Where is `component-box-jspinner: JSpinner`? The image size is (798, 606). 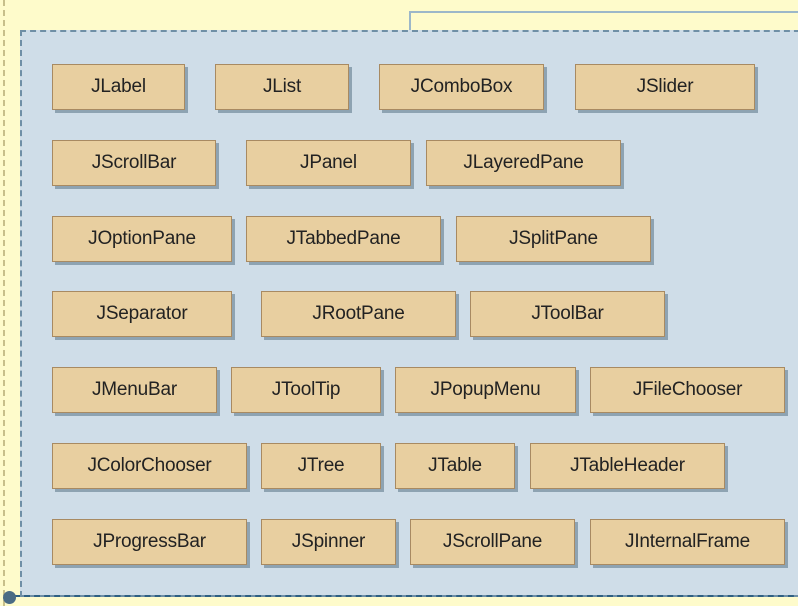 component-box-jspinner: JSpinner is located at coordinates (328, 542).